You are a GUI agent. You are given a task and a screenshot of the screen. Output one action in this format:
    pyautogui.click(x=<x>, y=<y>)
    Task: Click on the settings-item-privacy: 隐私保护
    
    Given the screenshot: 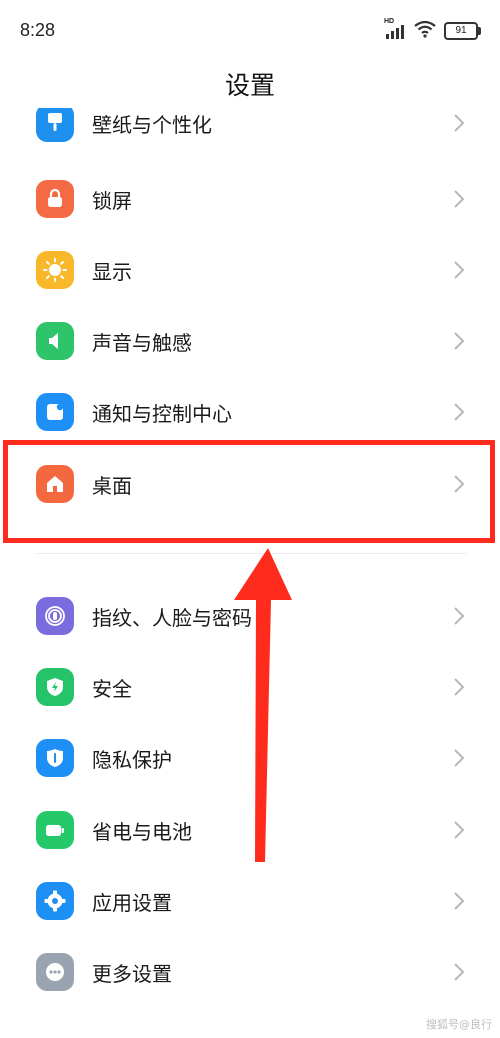 What is the action you would take?
    pyautogui.click(x=250, y=759)
    